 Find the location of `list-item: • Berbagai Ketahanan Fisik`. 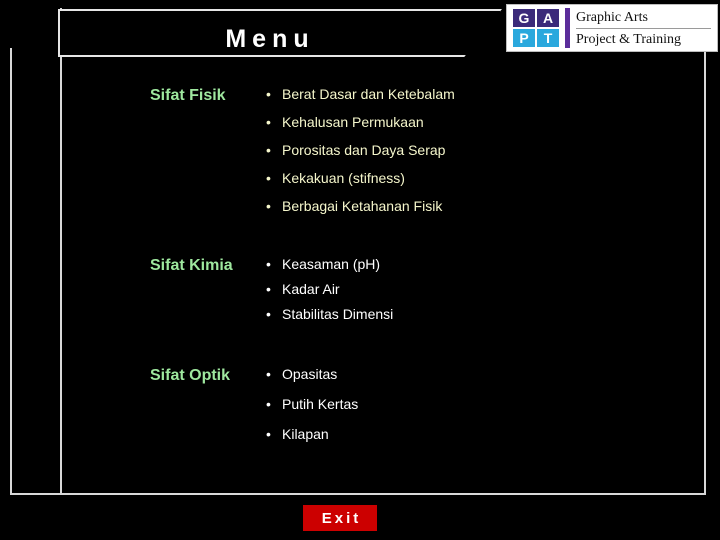

list-item: • Berbagai Ketahanan Fisik is located at coordinates (466, 206).